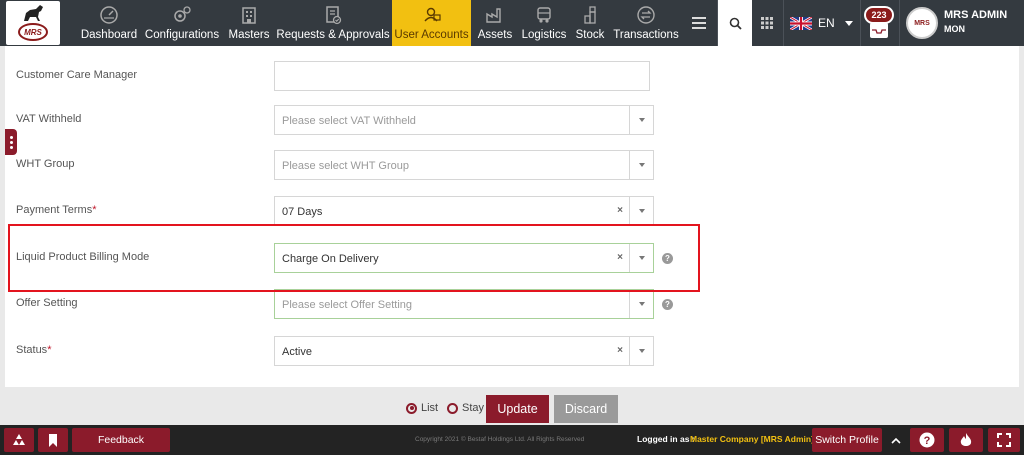 This screenshot has width=1024, height=455. Describe the element at coordinates (411, 408) in the screenshot. I see `radio-selected-icon` at that location.